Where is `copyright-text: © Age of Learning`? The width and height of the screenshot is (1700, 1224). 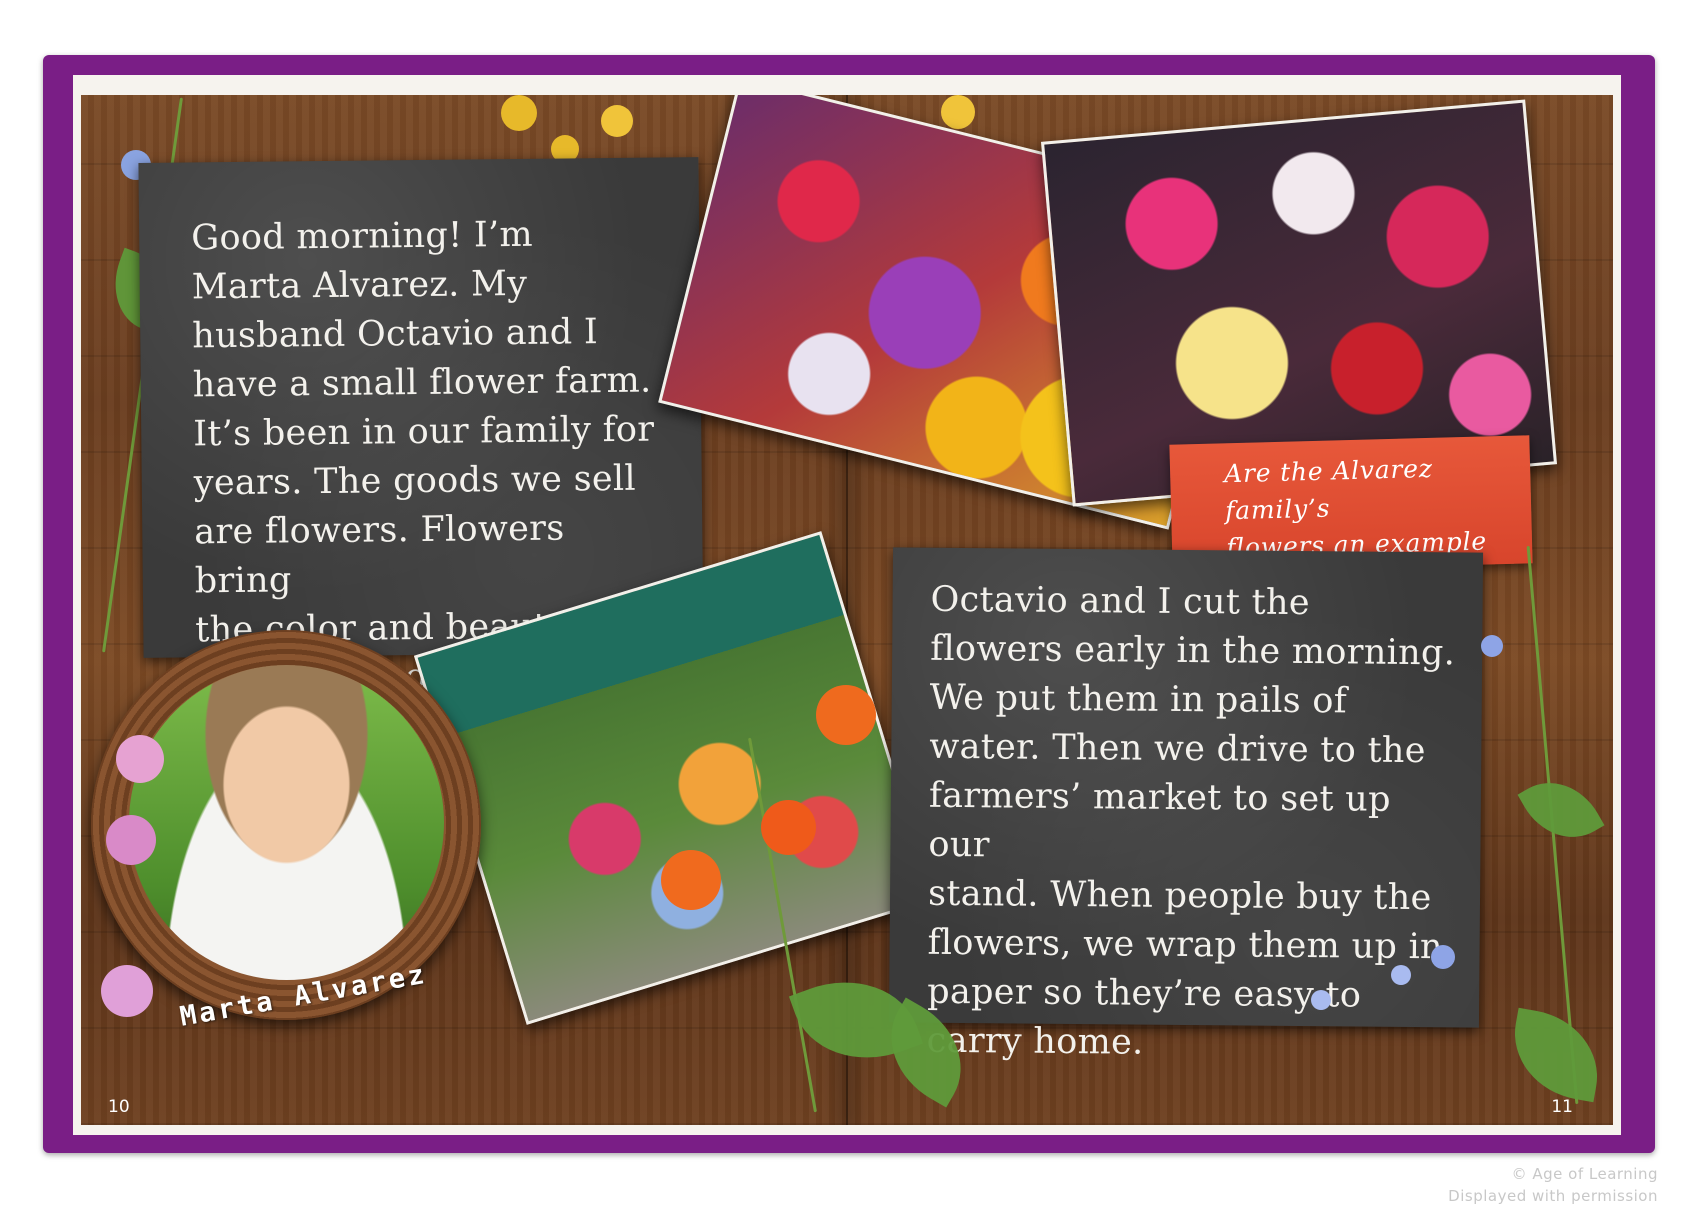 copyright-text: © Age of Learning is located at coordinates (1584, 1174).